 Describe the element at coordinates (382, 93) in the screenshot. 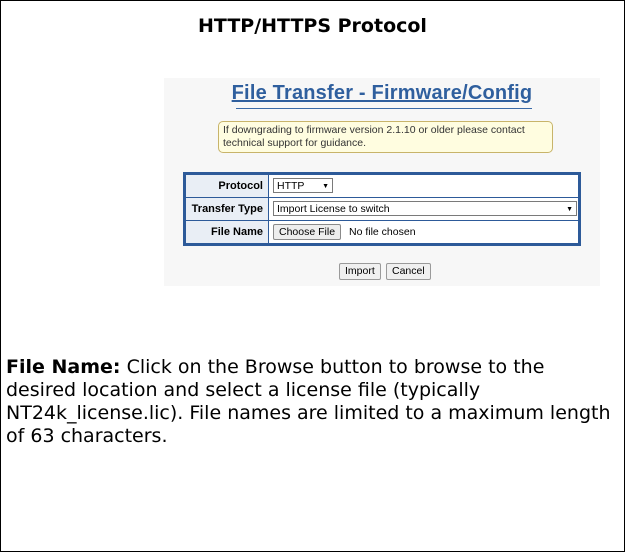

I see `file-transfer-title: File Transfer - Firmware/Config` at that location.